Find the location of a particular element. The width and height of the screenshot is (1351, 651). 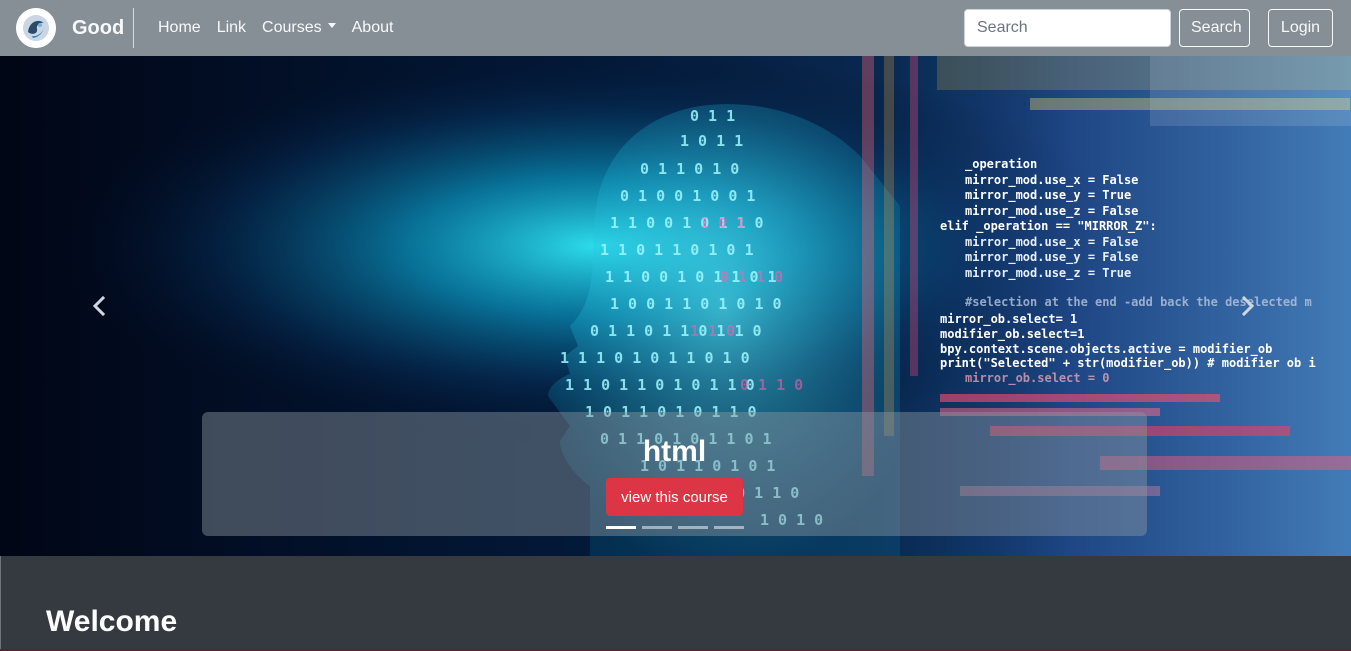

svg-text: 0 1 0 0 1 0 0 1 is located at coordinates (687, 196).